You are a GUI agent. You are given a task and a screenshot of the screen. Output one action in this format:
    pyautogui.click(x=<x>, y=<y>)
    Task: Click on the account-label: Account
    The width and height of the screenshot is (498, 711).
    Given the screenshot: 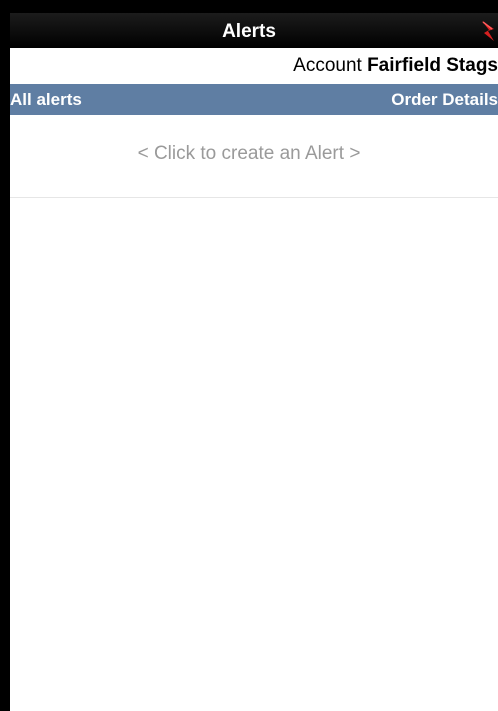 What is the action you would take?
    pyautogui.click(x=330, y=65)
    